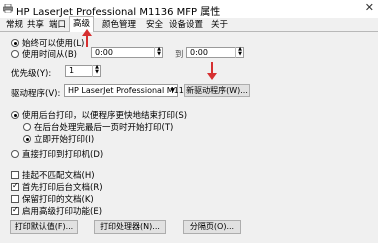 The width and height of the screenshot is (378, 243). Describe the element at coordinates (96, 71) in the screenshot. I see `priority-spinner: ▲ ▼` at that location.